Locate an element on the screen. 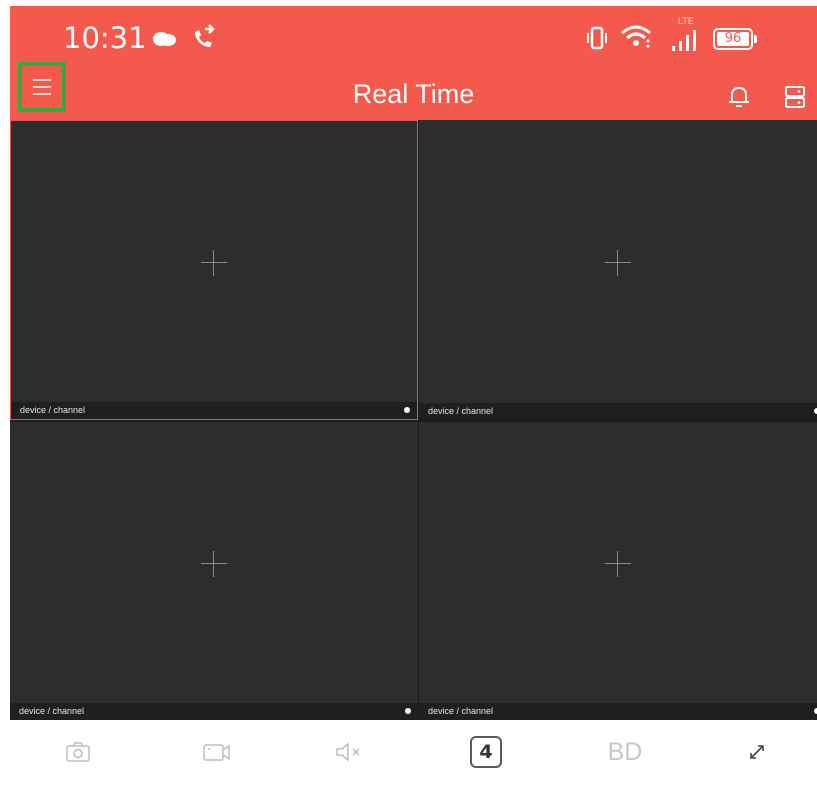  fullscreen-icon is located at coordinates (757, 752).